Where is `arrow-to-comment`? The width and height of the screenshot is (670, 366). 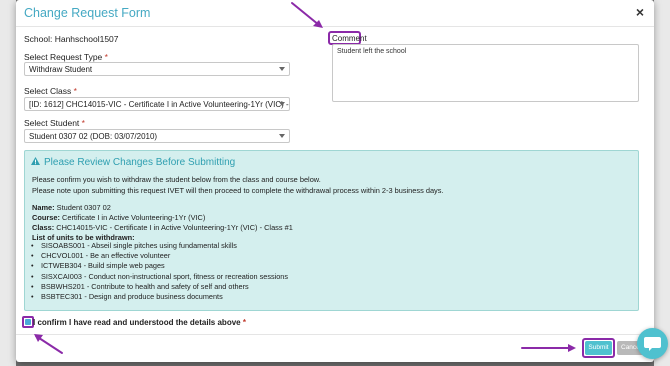
arrow-to-comment is located at coordinates (305, 14).